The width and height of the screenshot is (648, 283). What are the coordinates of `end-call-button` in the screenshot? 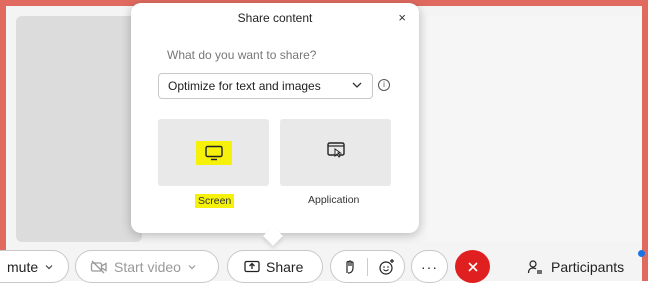 It's located at (472, 266).